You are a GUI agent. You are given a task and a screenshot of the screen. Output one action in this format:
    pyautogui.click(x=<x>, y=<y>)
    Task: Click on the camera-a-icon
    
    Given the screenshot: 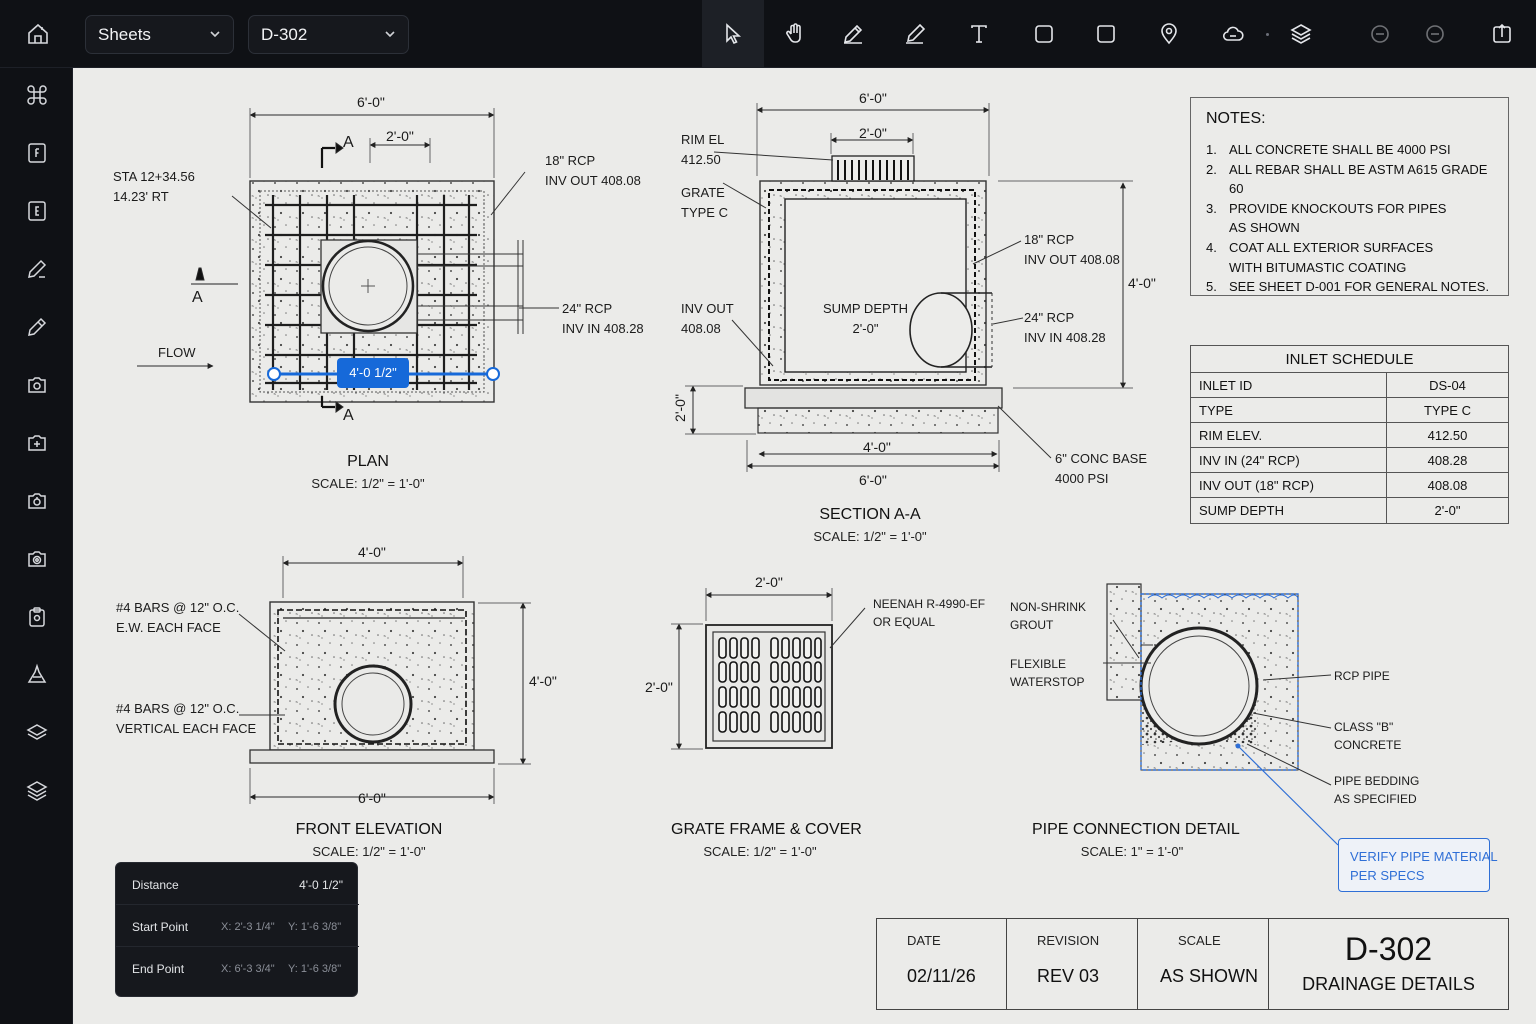 What is the action you would take?
    pyautogui.click(x=37, y=385)
    